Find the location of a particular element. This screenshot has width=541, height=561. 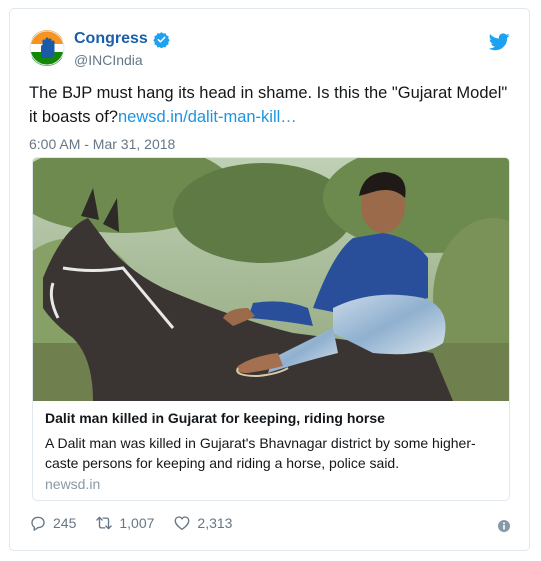

retweet-icon is located at coordinates (104, 523).